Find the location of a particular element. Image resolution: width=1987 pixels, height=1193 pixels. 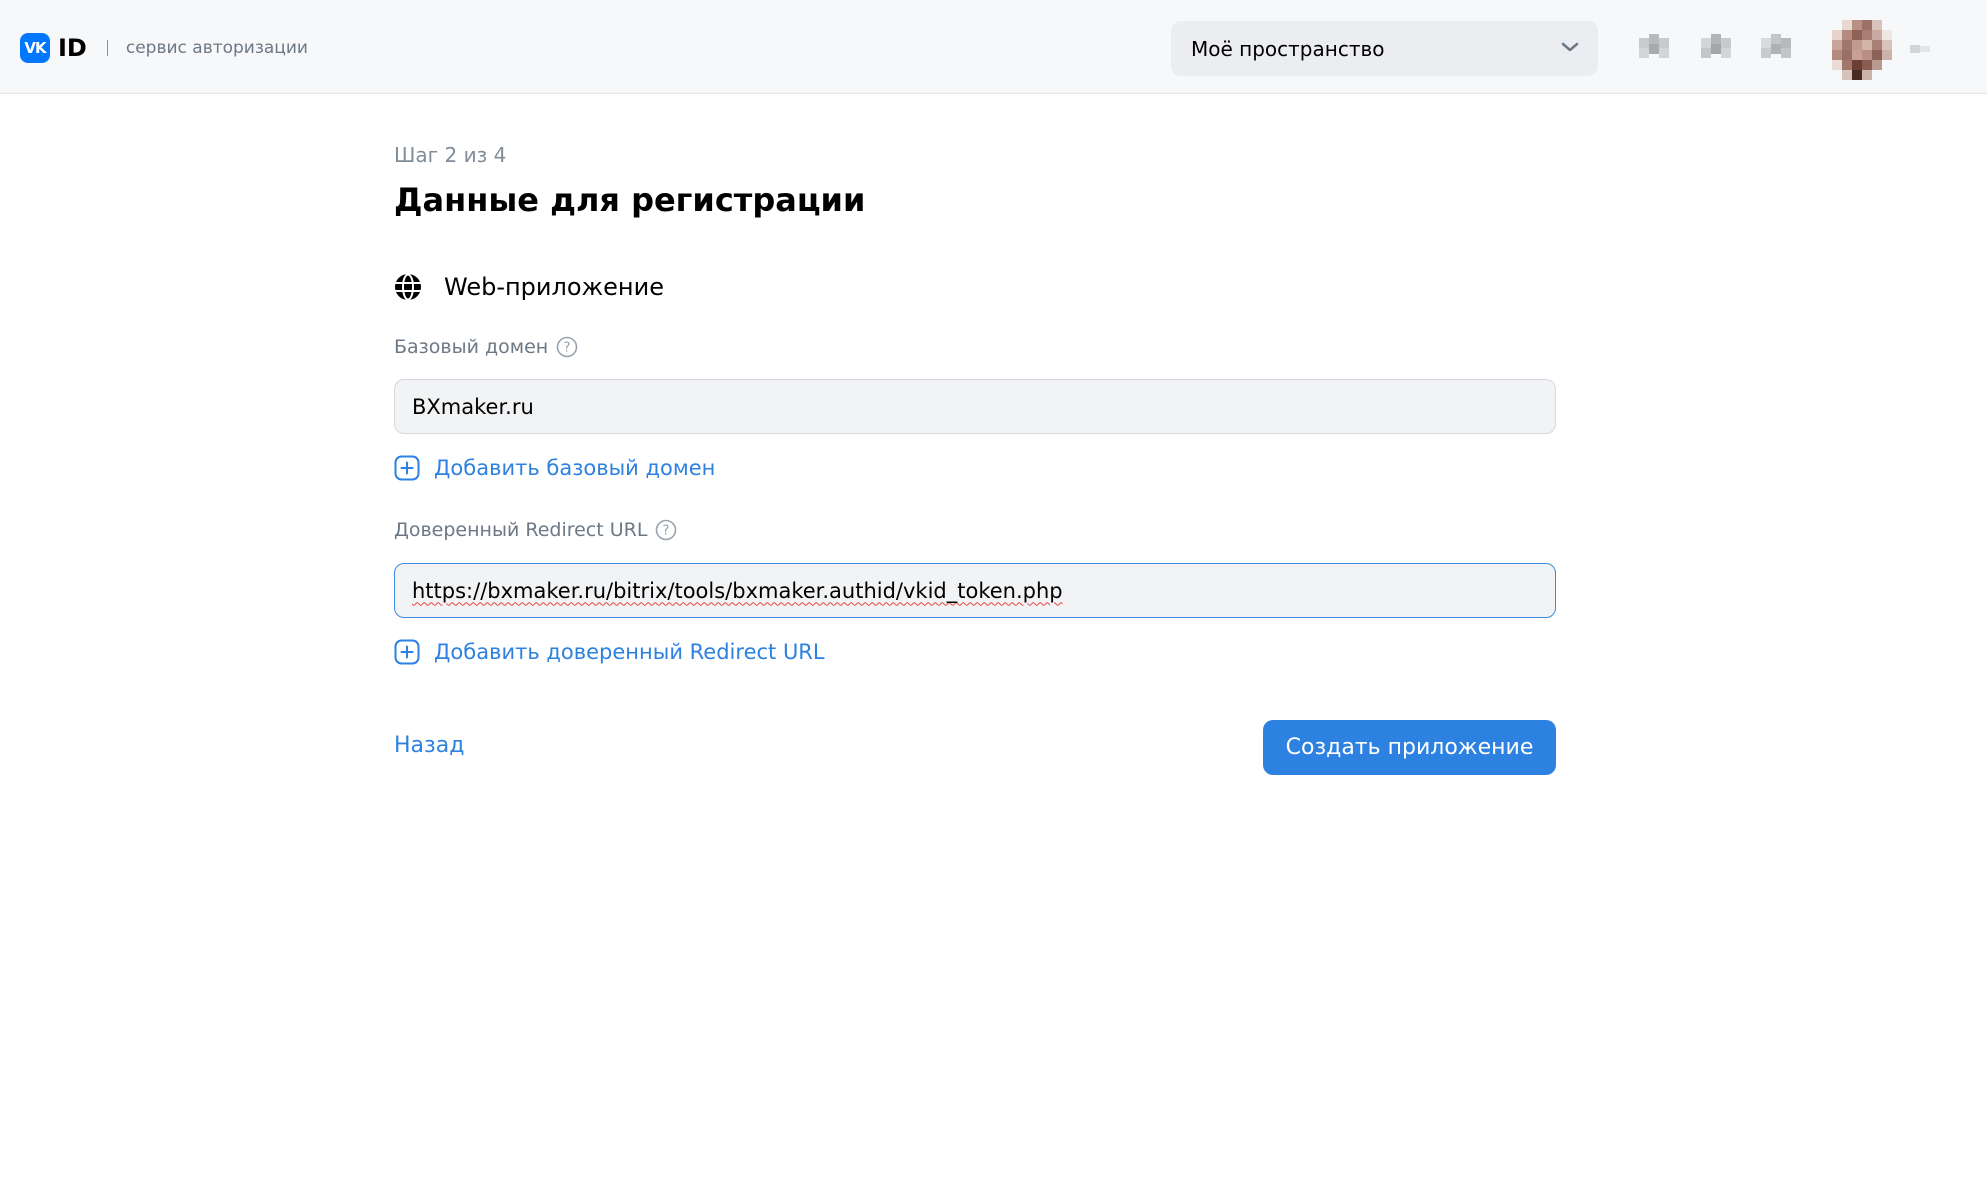

add-base-domain-link: Добавить базовый домен is located at coordinates (554, 468).